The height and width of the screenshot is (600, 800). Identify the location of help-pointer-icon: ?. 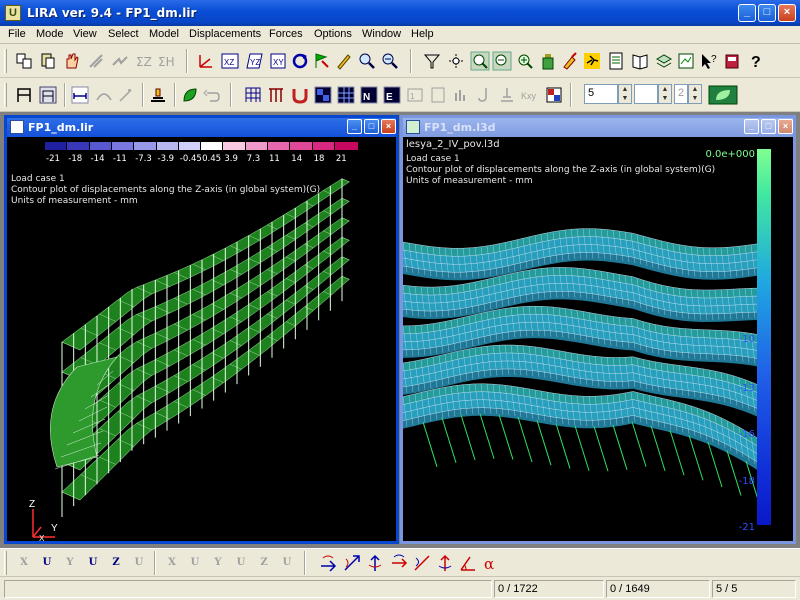
(709, 61).